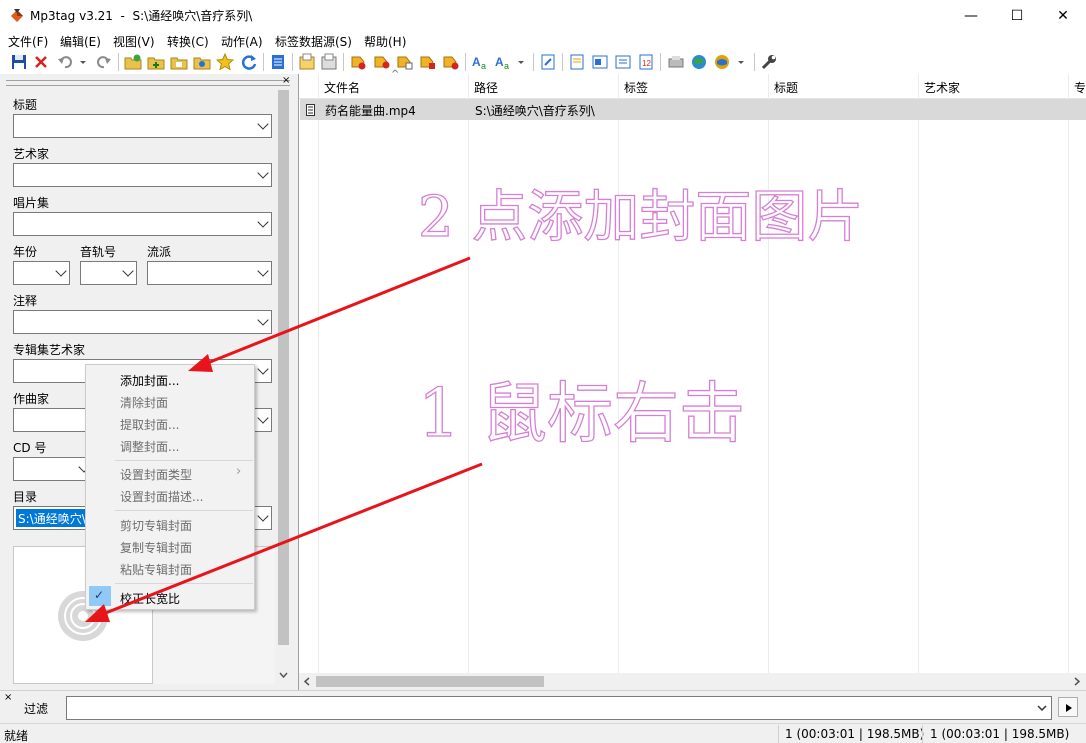 The width and height of the screenshot is (1086, 743). I want to click on menu-tag-sources: 标签数据源(S), so click(313, 41).